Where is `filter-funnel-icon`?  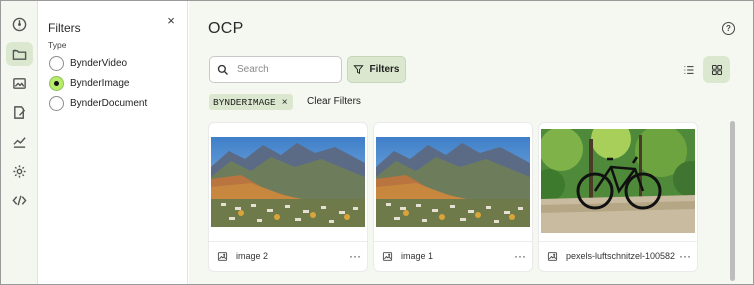 filter-funnel-icon is located at coordinates (359, 70).